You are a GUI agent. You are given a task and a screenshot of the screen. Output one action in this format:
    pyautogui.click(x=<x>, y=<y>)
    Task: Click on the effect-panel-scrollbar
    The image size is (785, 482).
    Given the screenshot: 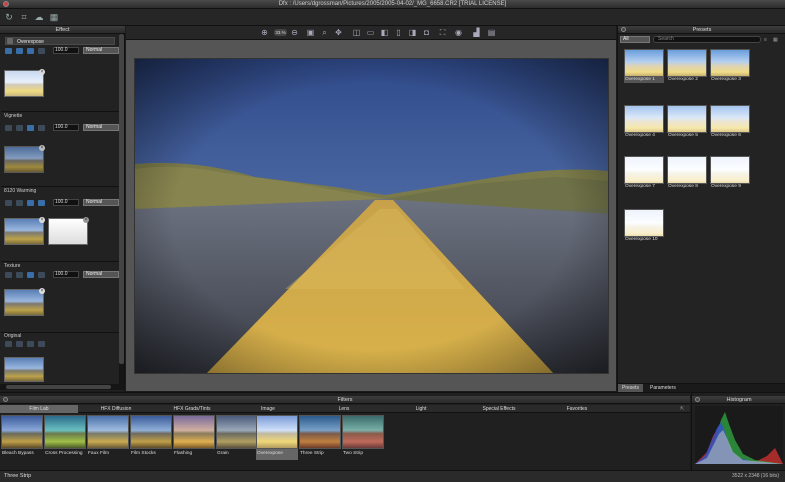 What is the action you would take?
    pyautogui.click(x=121, y=209)
    